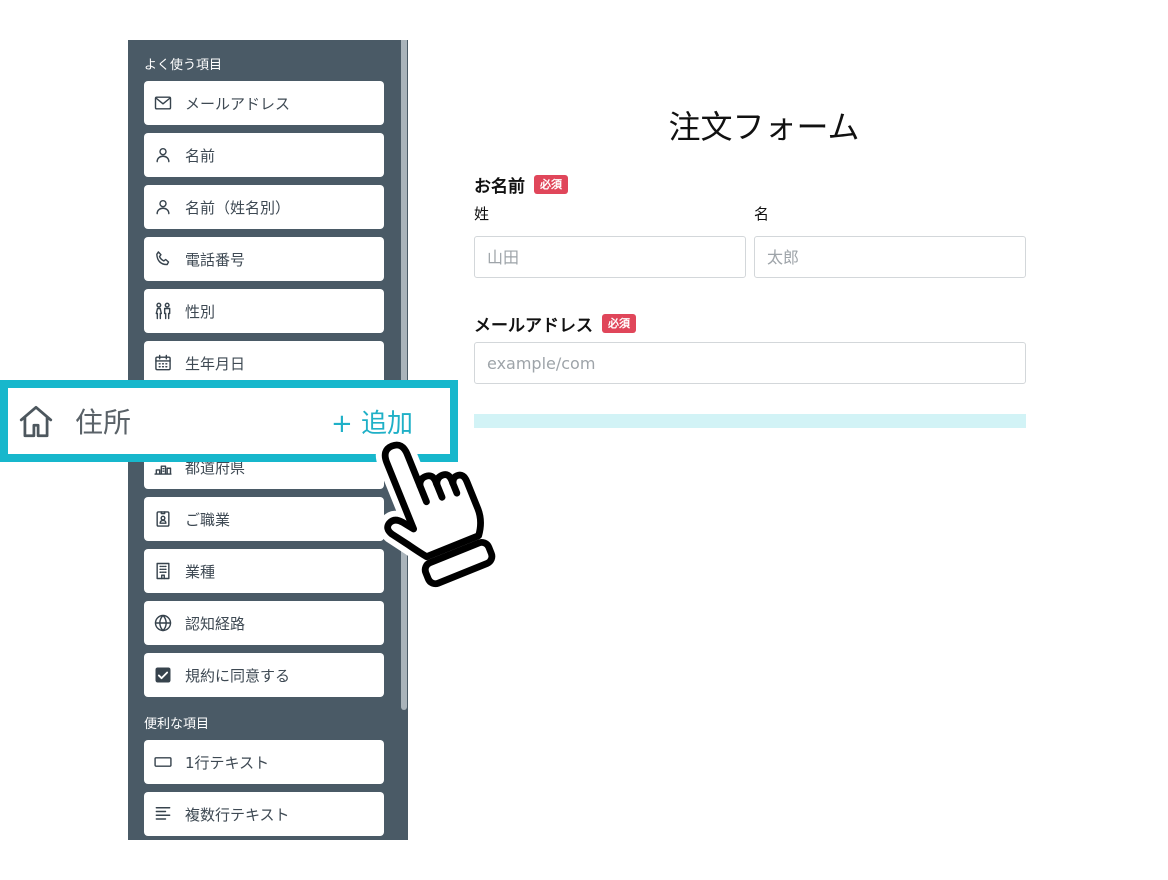 The width and height of the screenshot is (1168, 880). Describe the element at coordinates (200, 571) in the screenshot. I see `palette-item-label: 業種` at that location.